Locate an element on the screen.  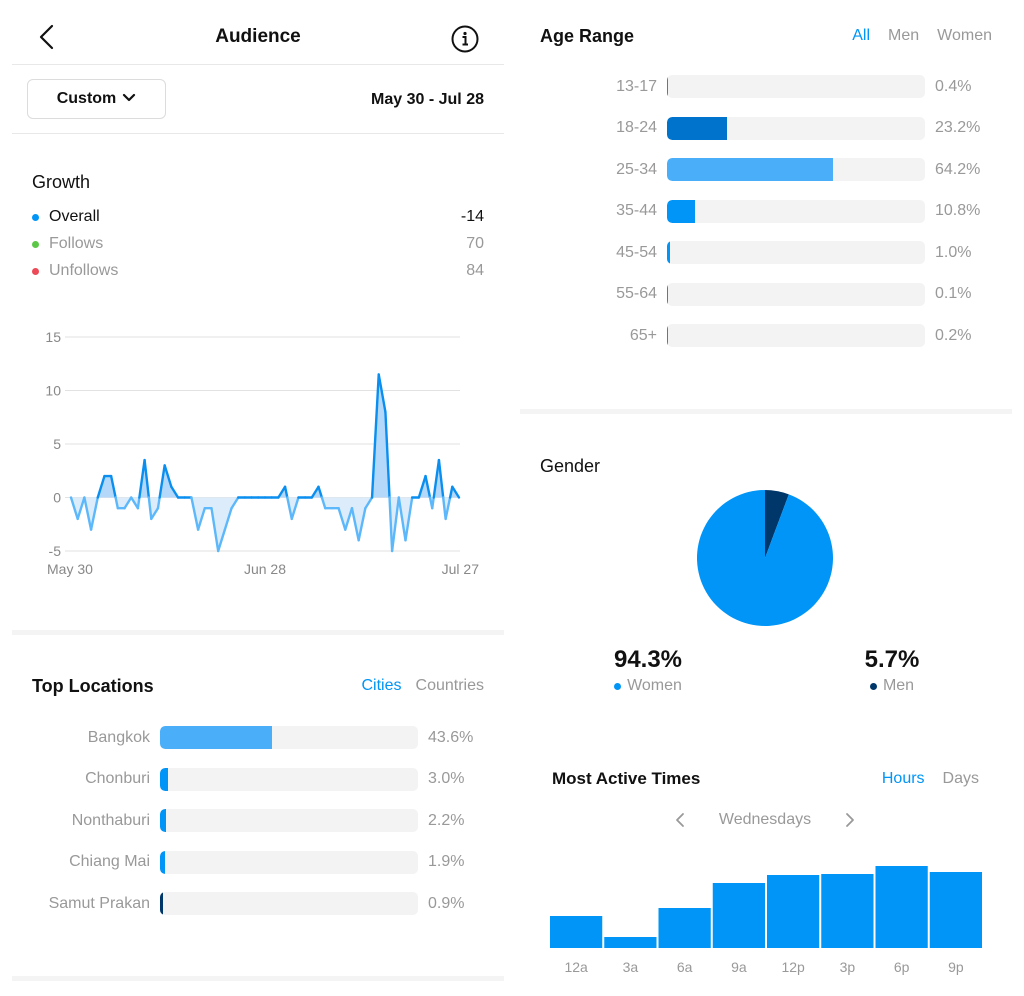
age-label: 13-17 is located at coordinates (636, 86).